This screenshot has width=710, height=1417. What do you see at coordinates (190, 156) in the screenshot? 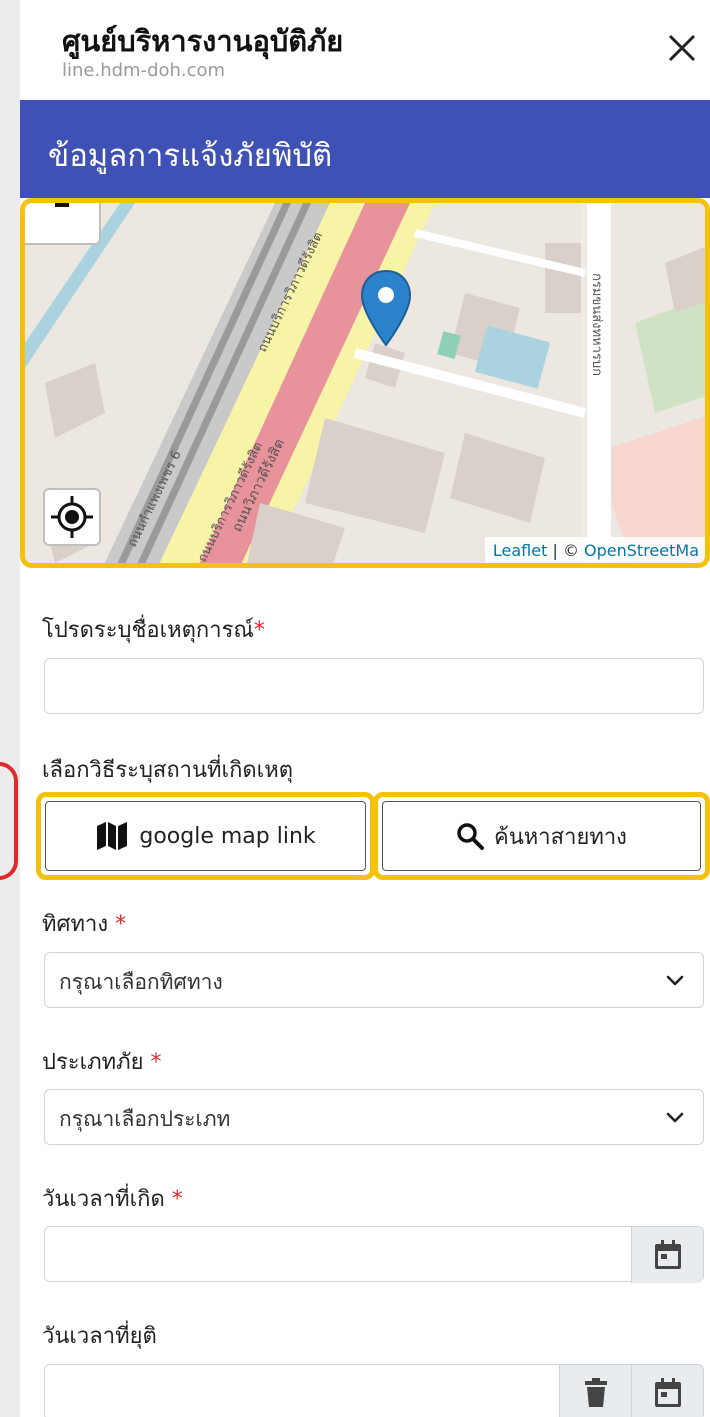
I see `page-title: ข้อมูลการแจ้งภัยพิบัติ` at bounding box center [190, 156].